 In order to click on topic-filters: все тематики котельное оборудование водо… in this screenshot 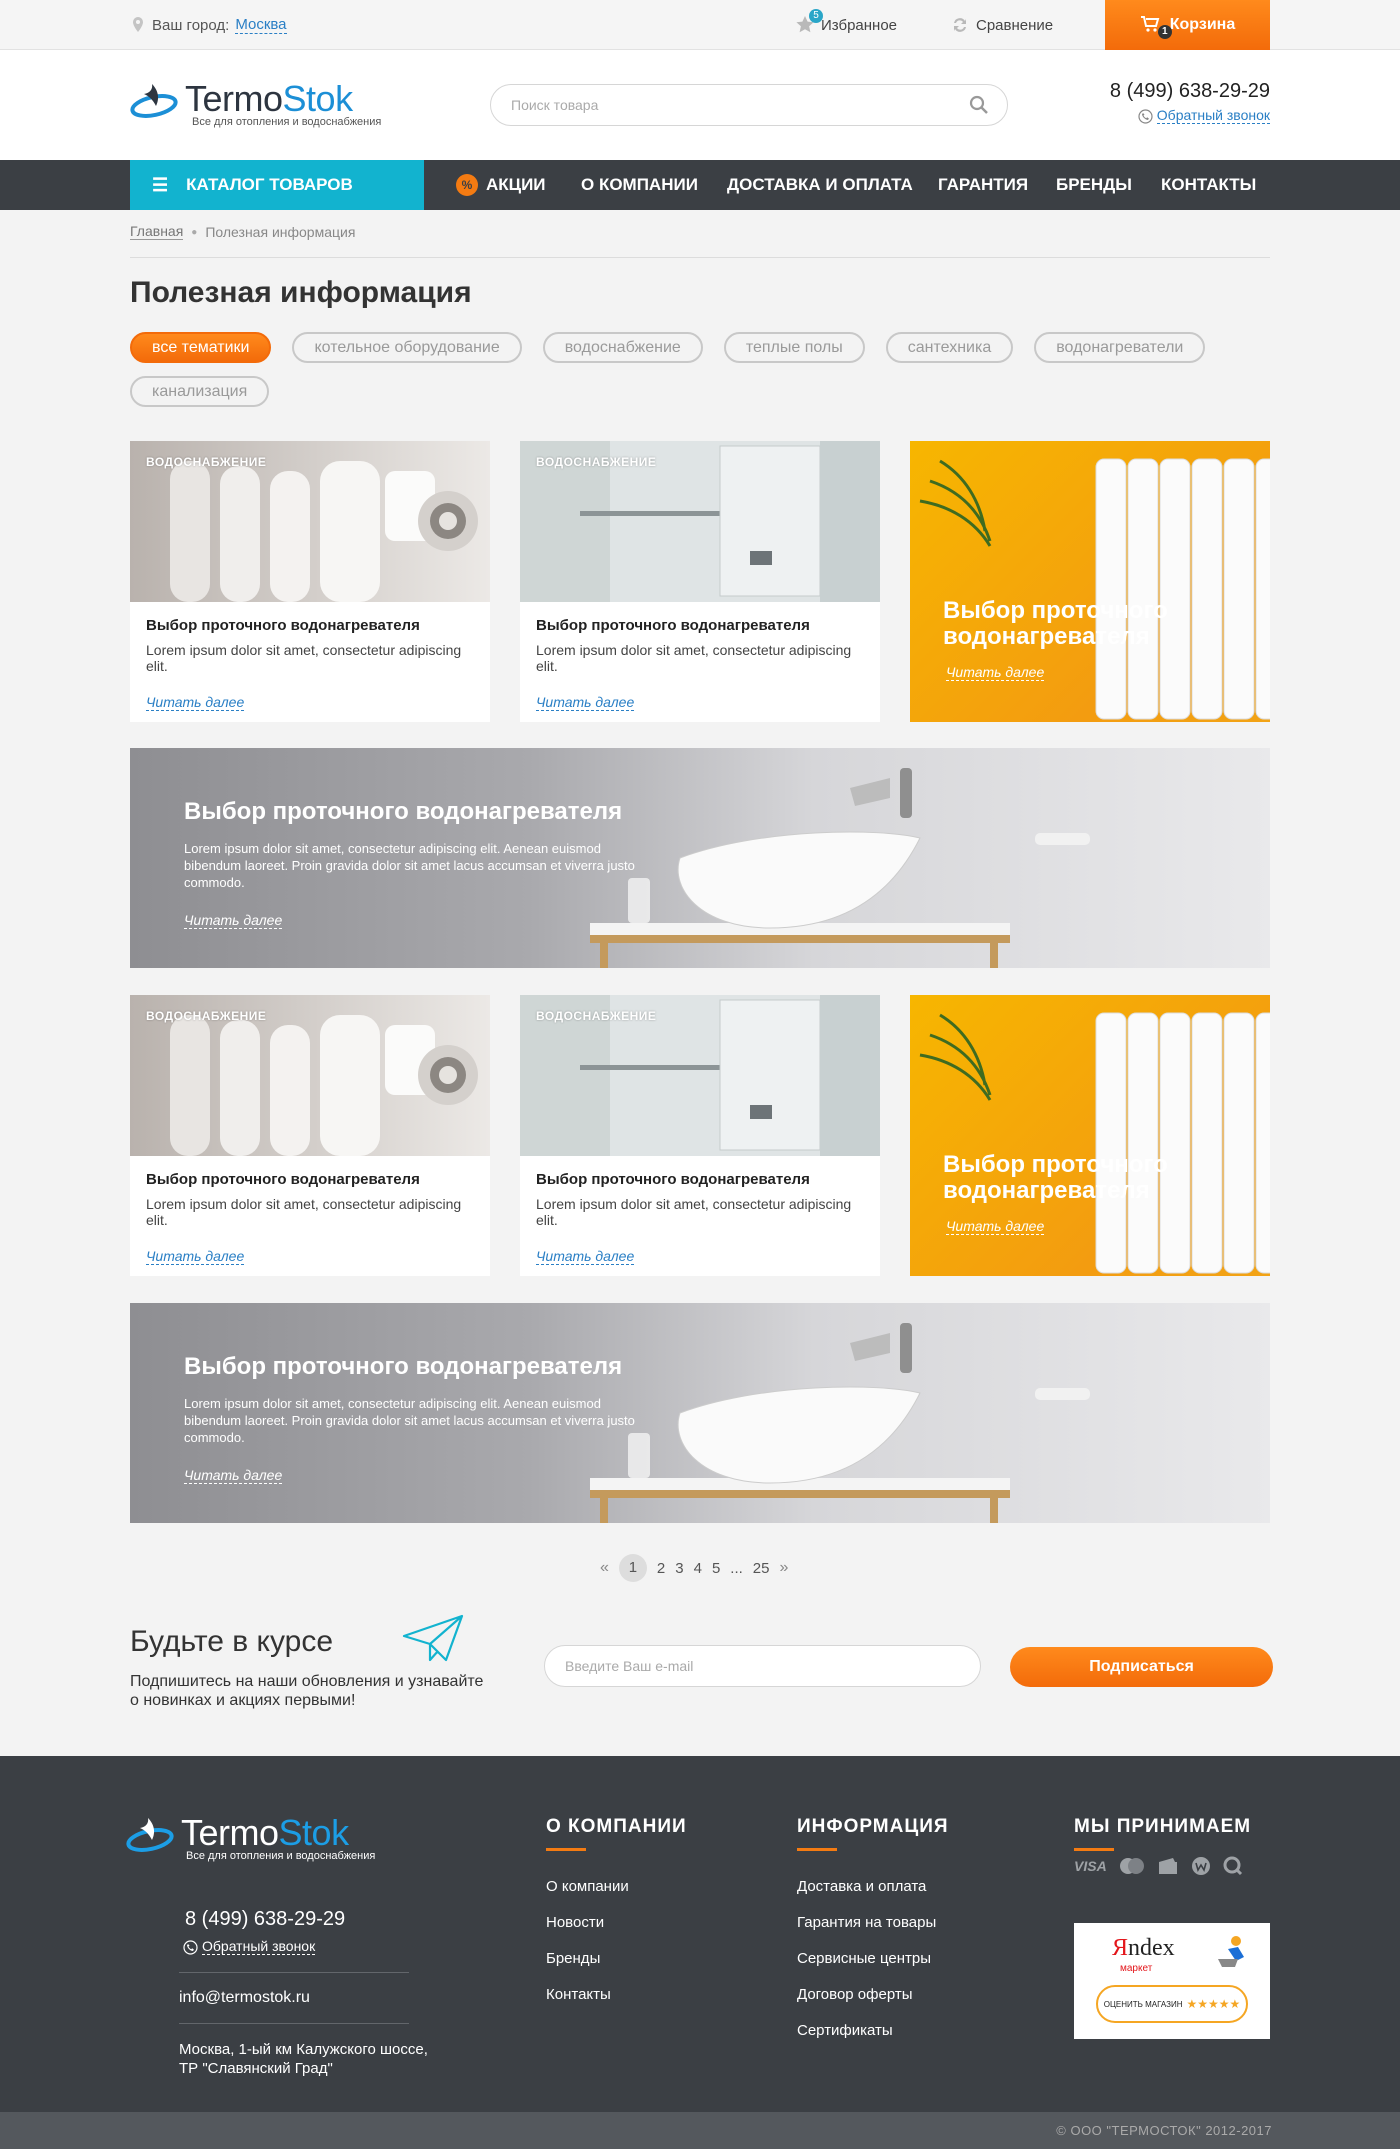, I will do `click(700, 369)`.